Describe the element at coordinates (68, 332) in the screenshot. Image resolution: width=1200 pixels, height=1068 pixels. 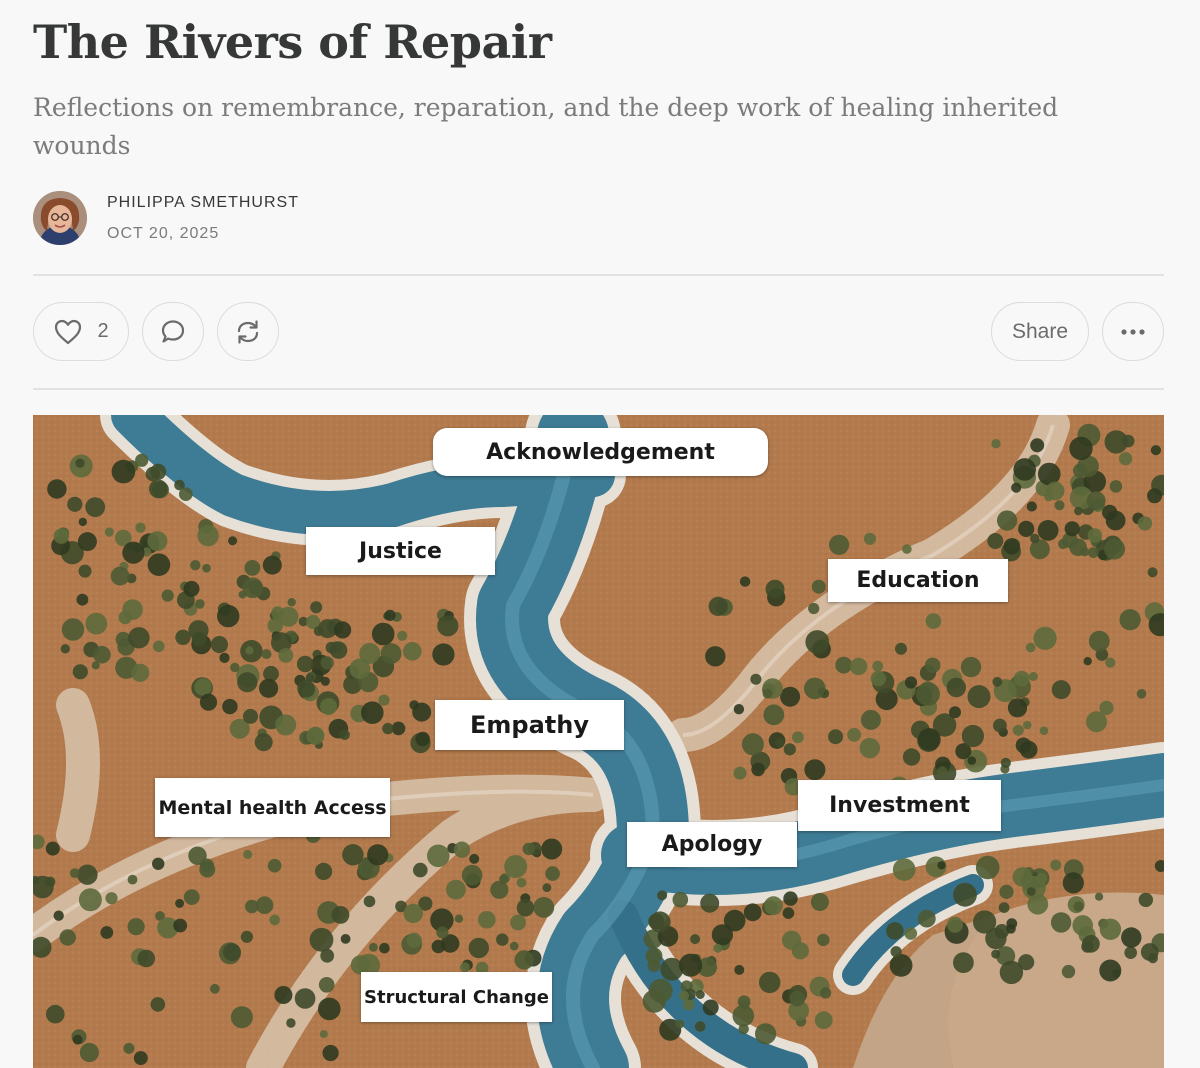
I see `heart-icon` at that location.